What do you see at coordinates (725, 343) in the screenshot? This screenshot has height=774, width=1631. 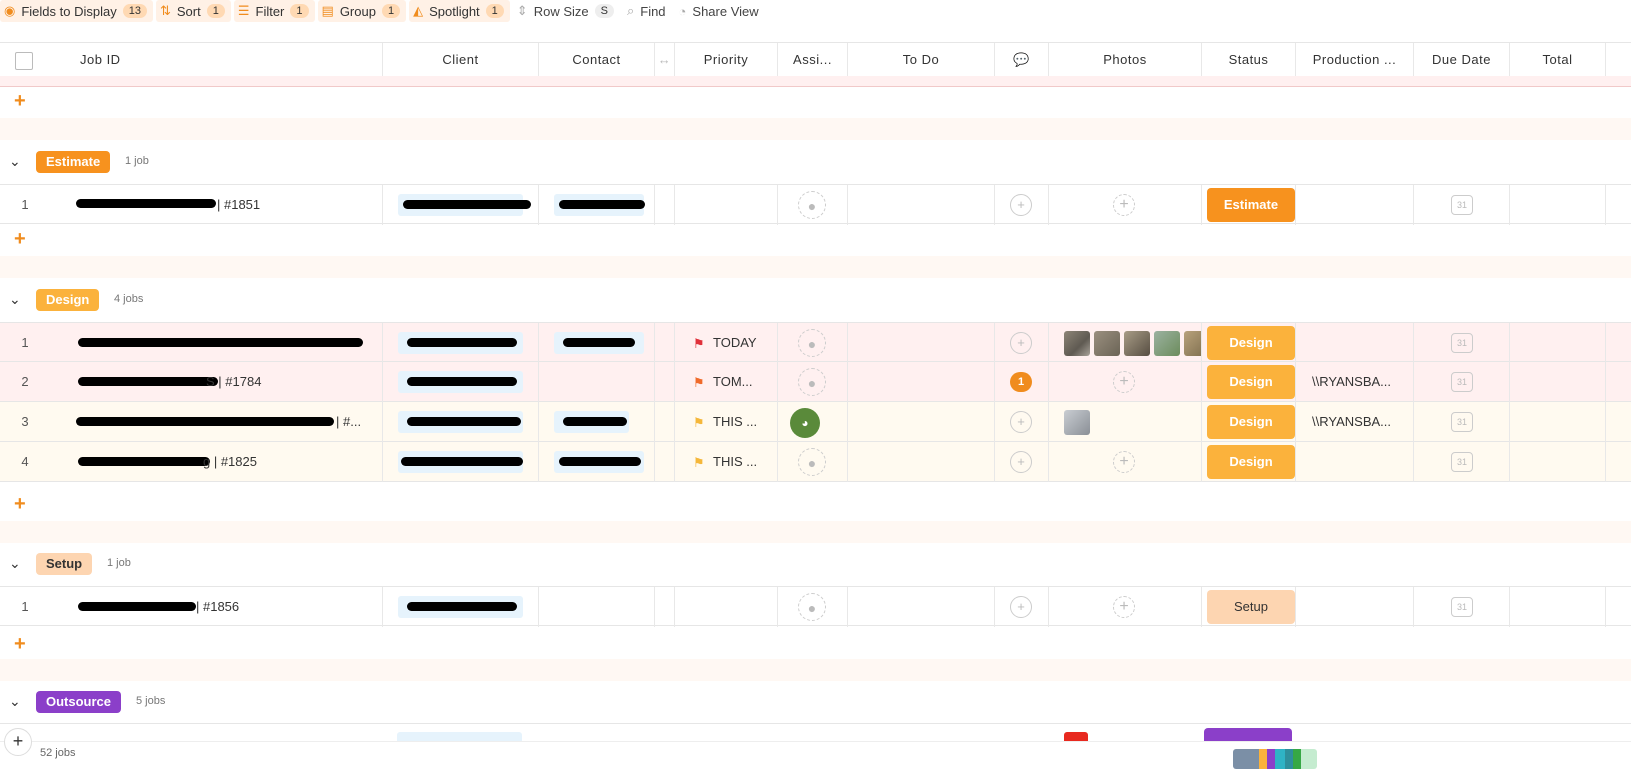 I see `priority-cell: ⚑ TODAY` at bounding box center [725, 343].